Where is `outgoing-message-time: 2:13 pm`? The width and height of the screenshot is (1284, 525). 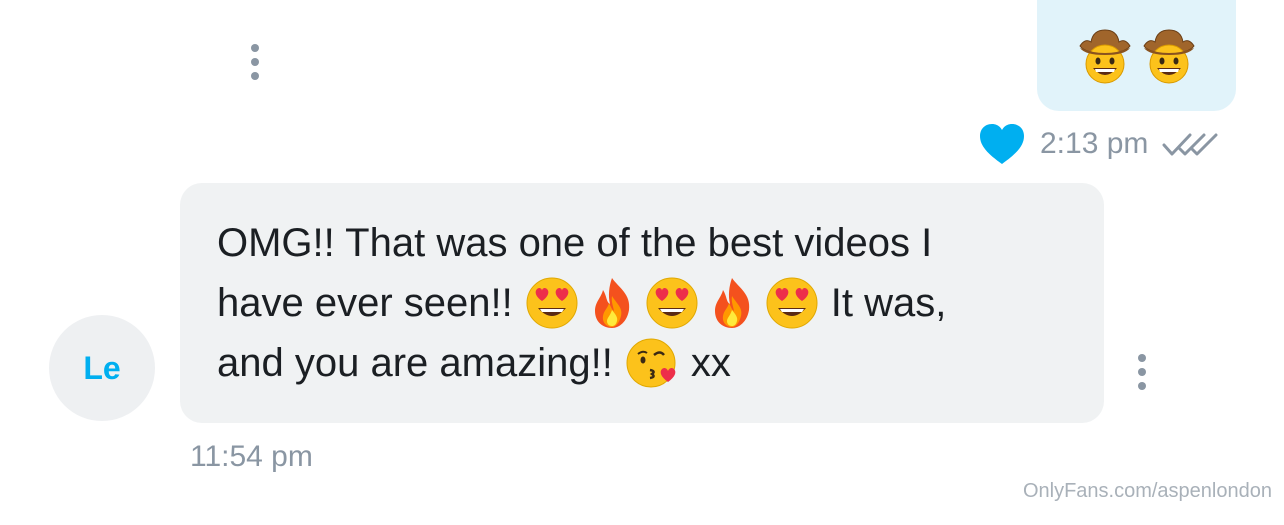
outgoing-message-time: 2:13 pm is located at coordinates (1094, 143).